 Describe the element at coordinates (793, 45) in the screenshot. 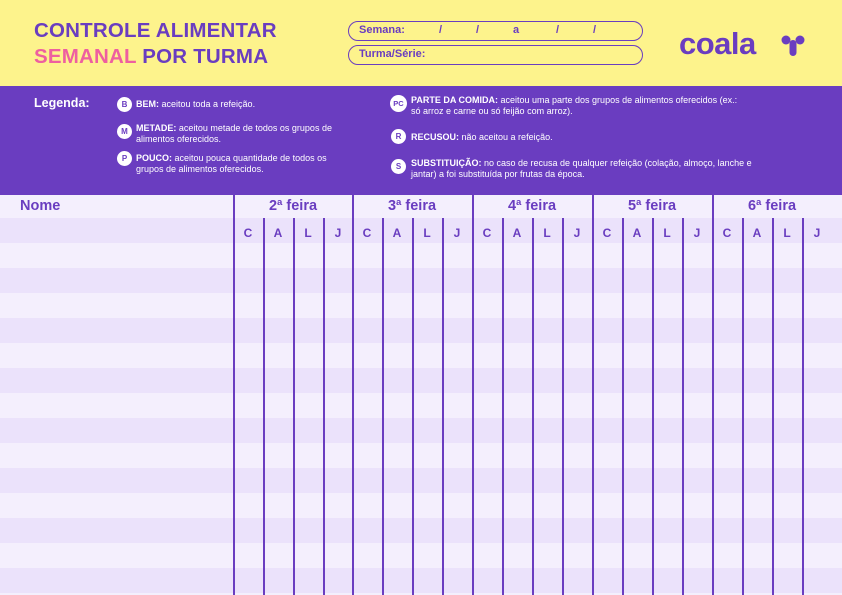

I see `logo-mark-icon` at that location.